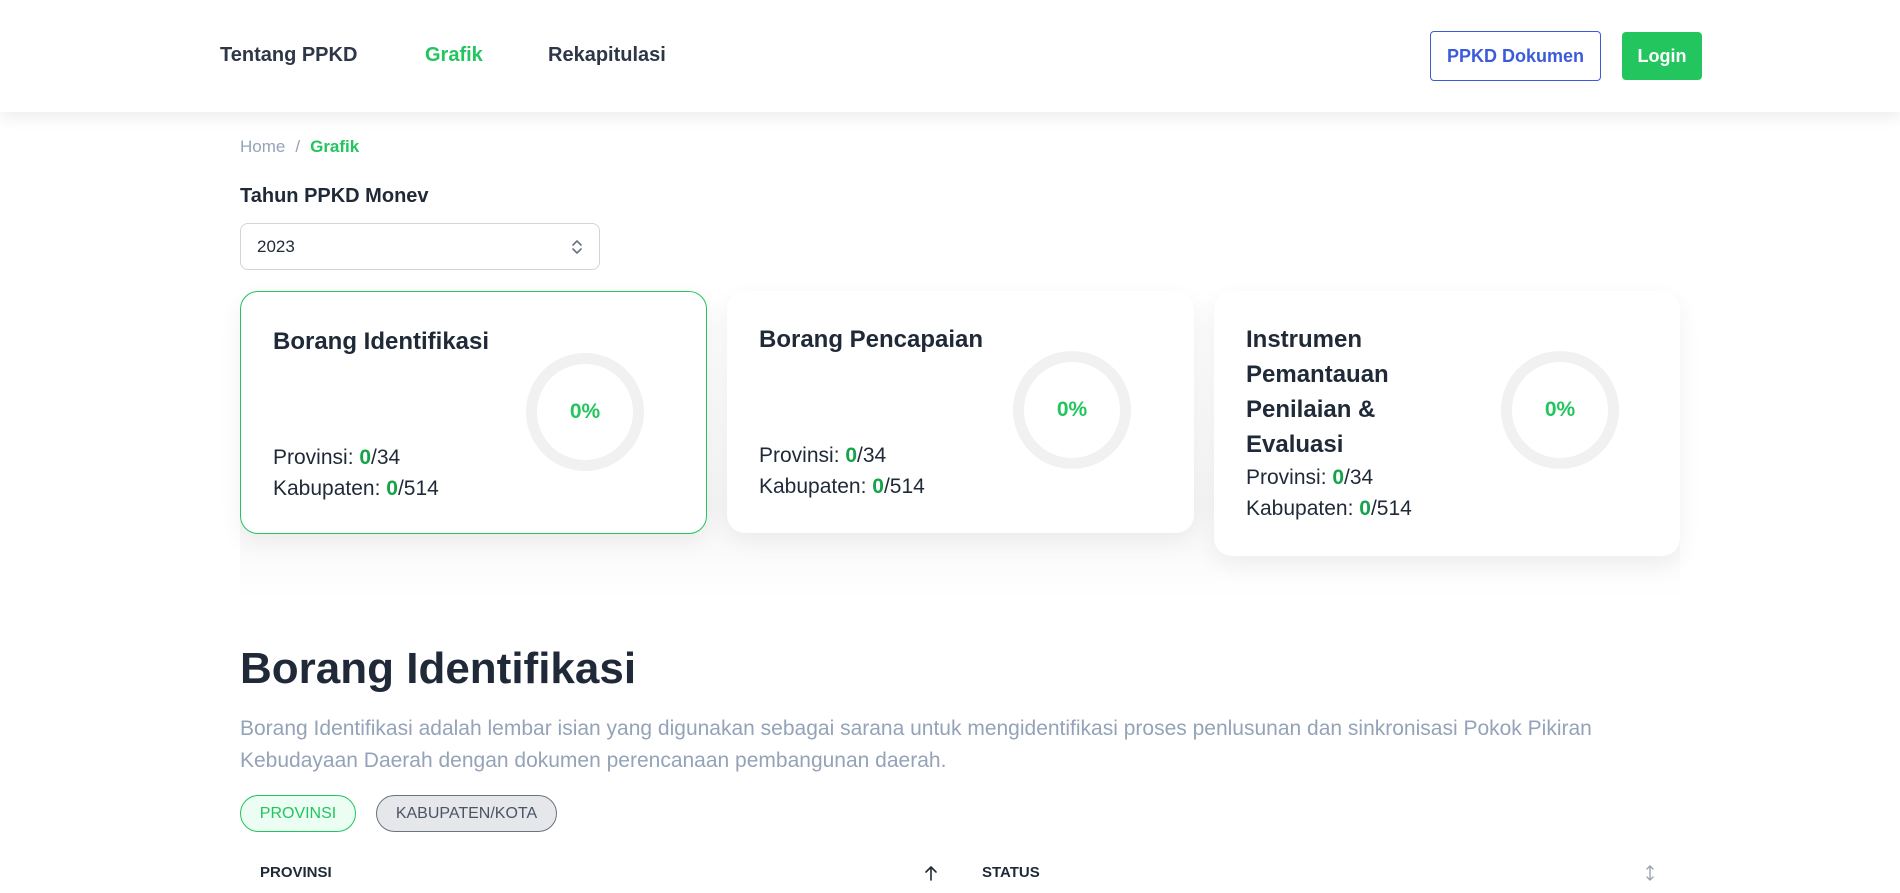 This screenshot has width=1900, height=893. What do you see at coordinates (454, 55) in the screenshot?
I see `nav-grafik: Grafik` at bounding box center [454, 55].